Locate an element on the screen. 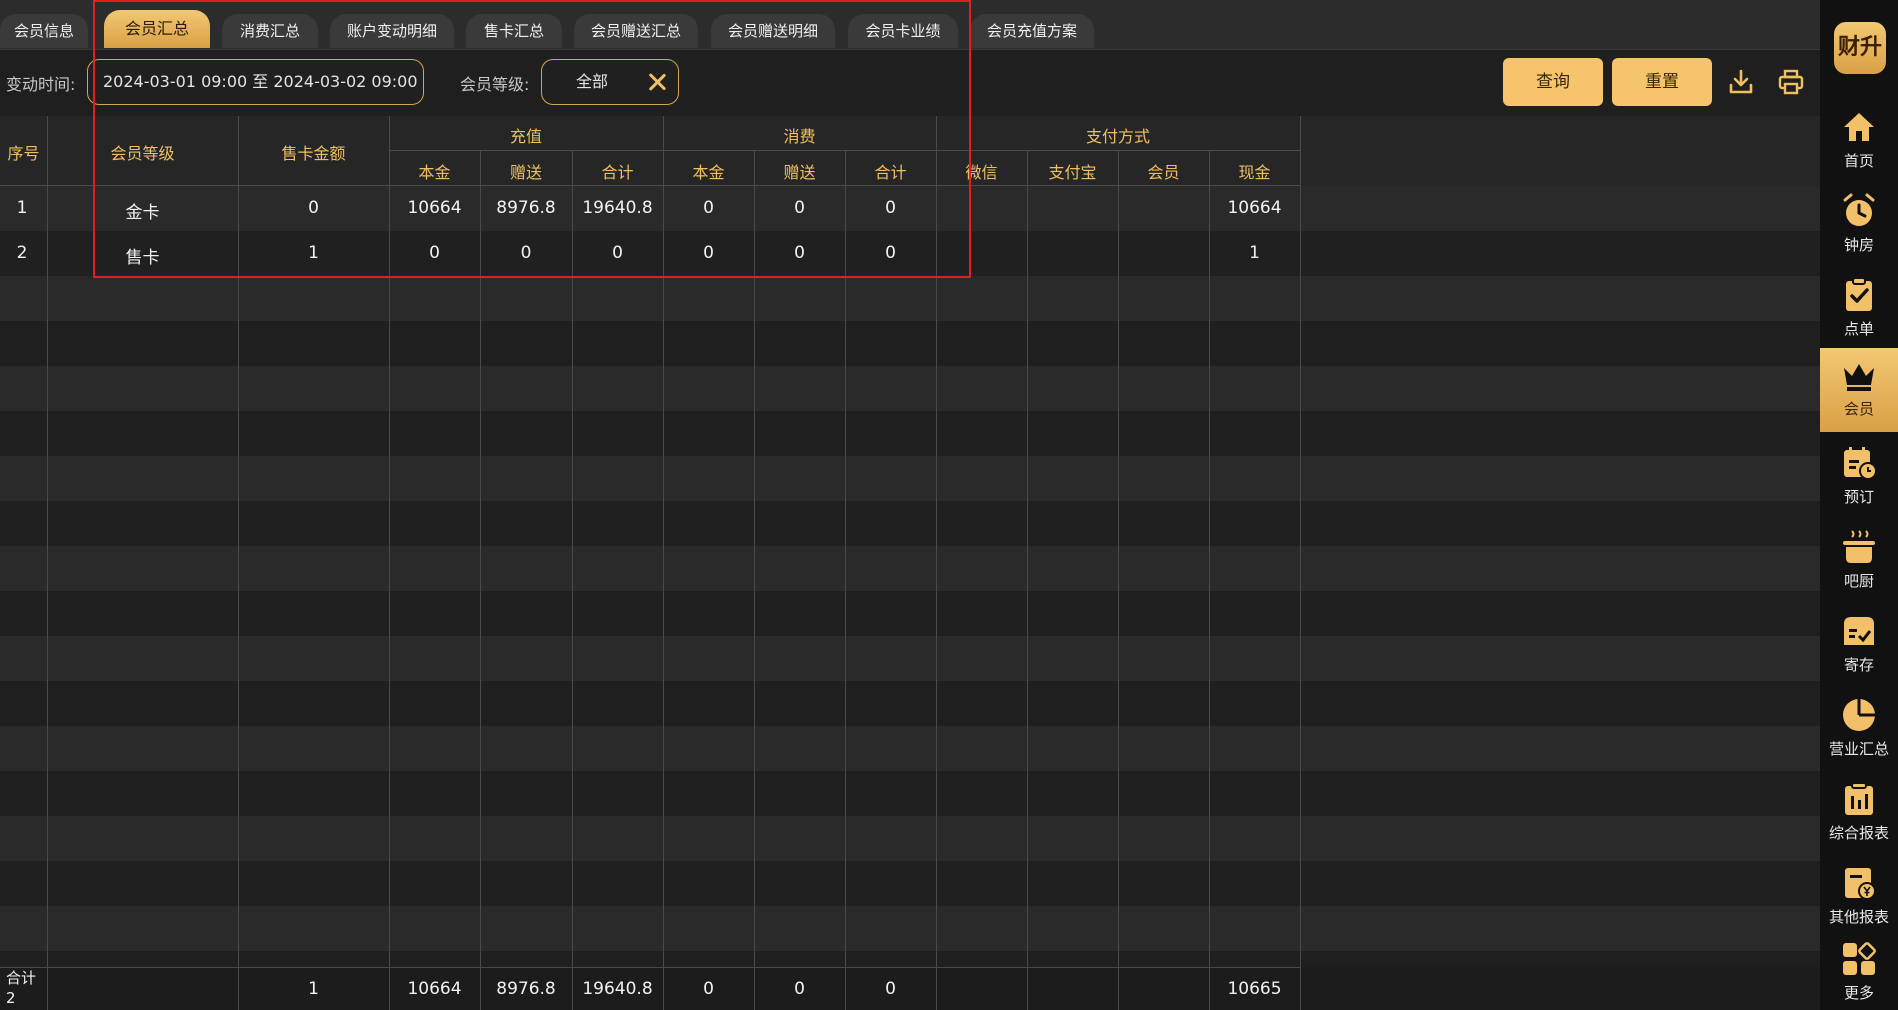 The width and height of the screenshot is (1898, 1010). cell-cash: 10664 is located at coordinates (1254, 208).